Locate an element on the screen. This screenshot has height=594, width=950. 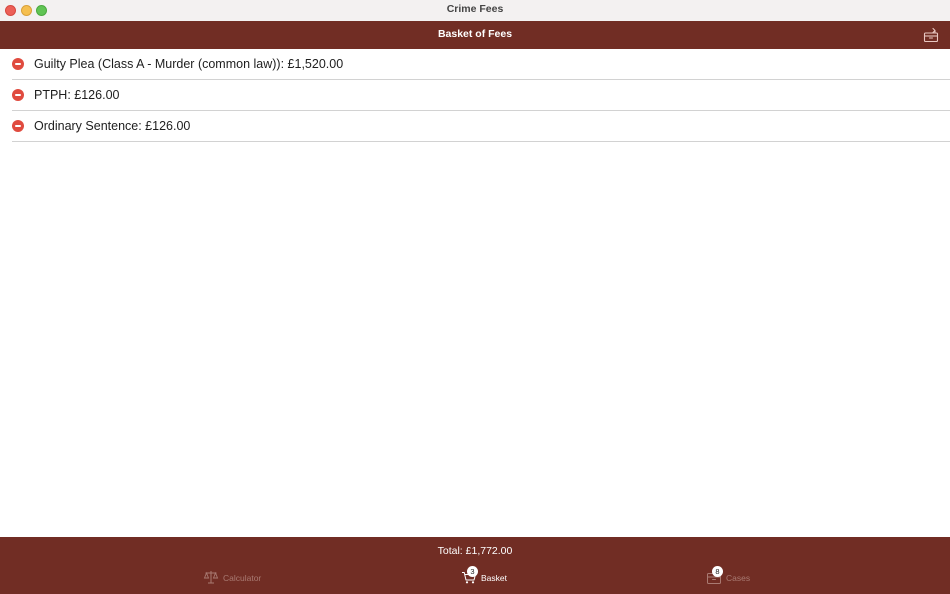
tab-cases: 8 Cases is located at coordinates (728, 577).